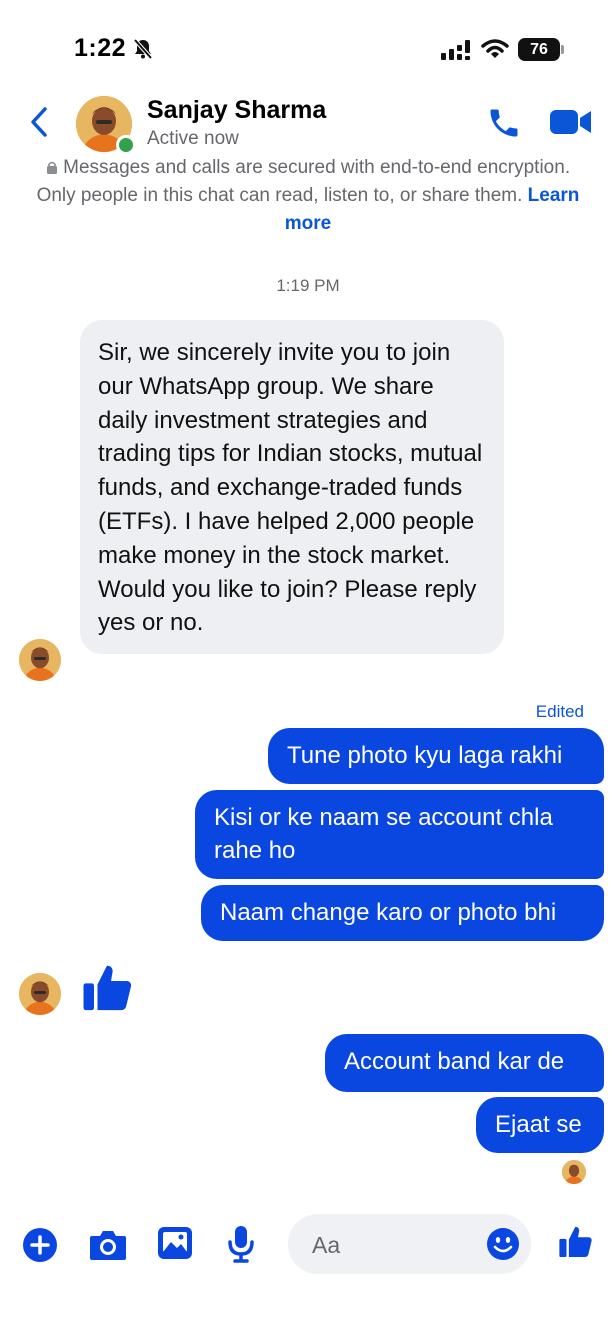 This screenshot has width=616, height=1339. I want to click on plus-icon, so click(40, 1245).